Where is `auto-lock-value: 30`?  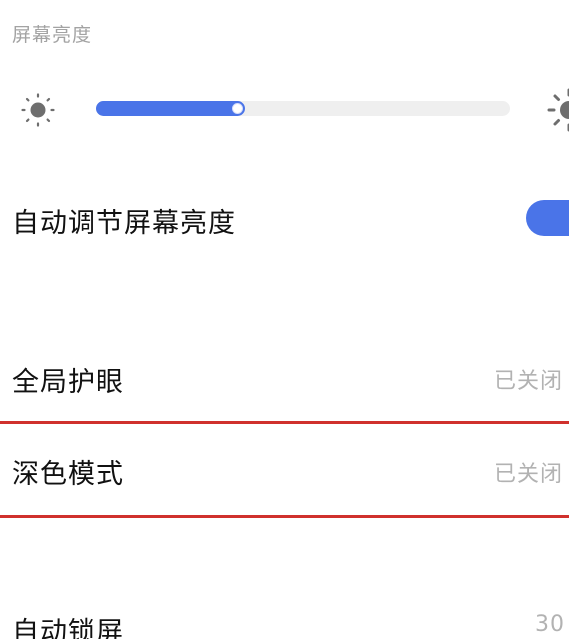 auto-lock-value: 30 is located at coordinates (550, 624).